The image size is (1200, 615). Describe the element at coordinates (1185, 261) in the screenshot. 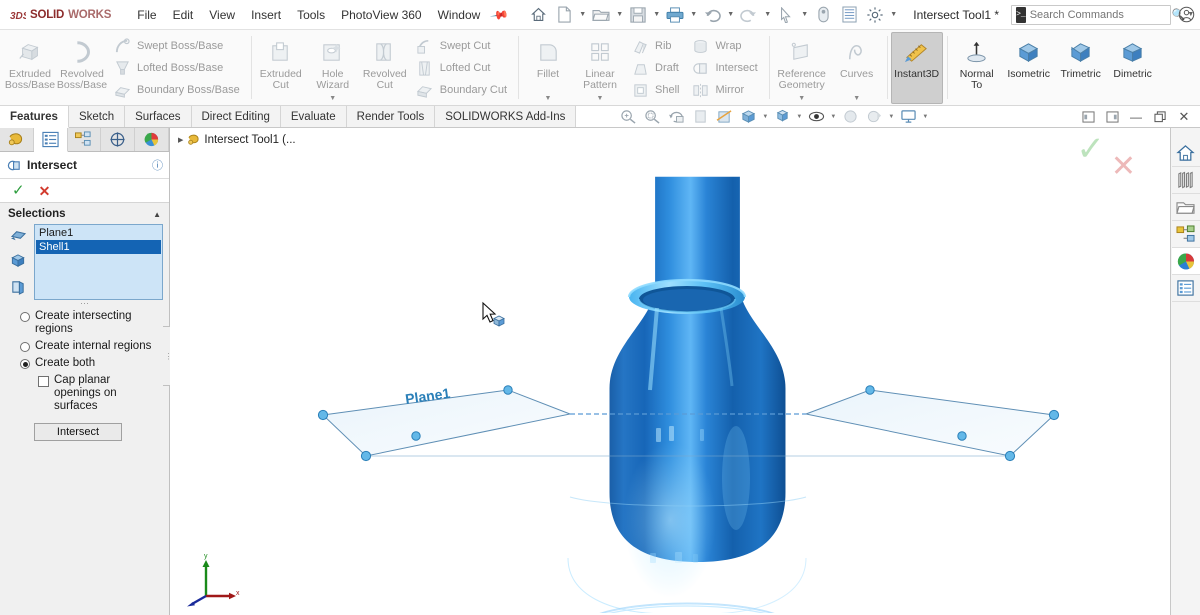

I see `appearances-scenes-icon` at that location.